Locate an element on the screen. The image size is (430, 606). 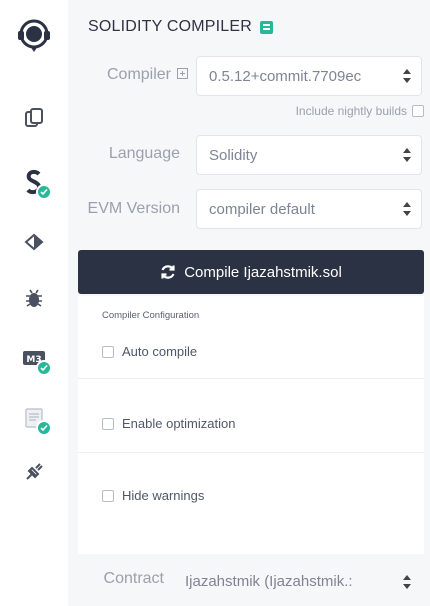
enable-optimization-label: Enable optimization is located at coordinates (179, 423).